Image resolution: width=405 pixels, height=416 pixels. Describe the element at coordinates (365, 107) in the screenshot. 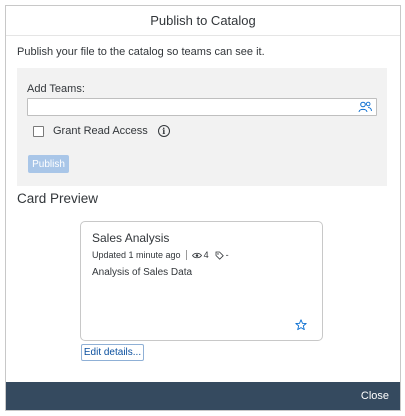

I see `users-icon` at that location.